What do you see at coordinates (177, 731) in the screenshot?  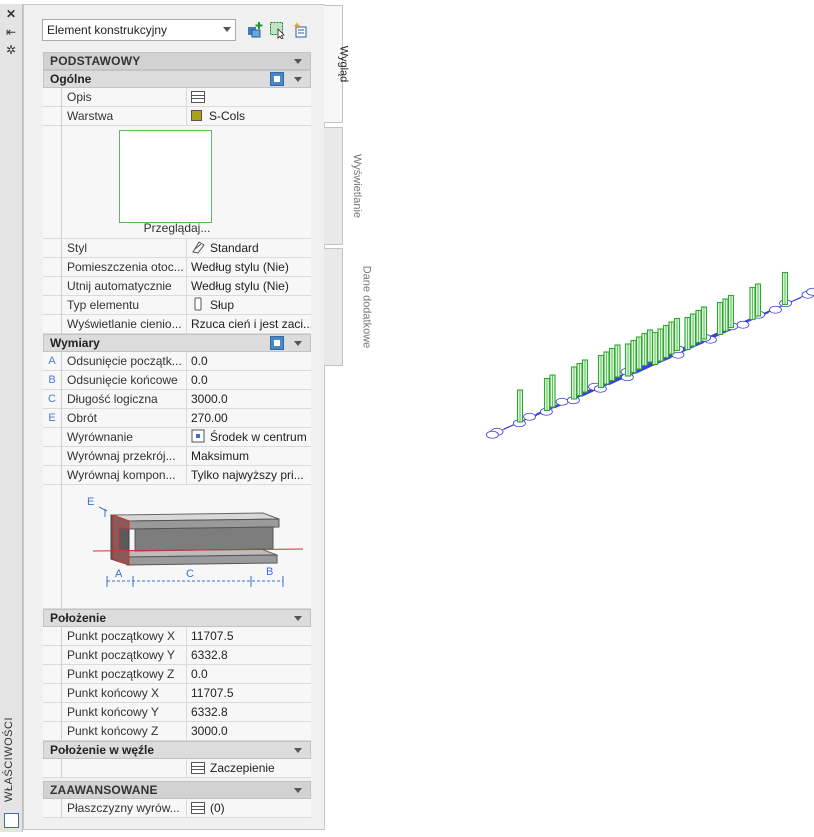 I see `polozenie-row: Punkt końcowy Z 3000.0` at bounding box center [177, 731].